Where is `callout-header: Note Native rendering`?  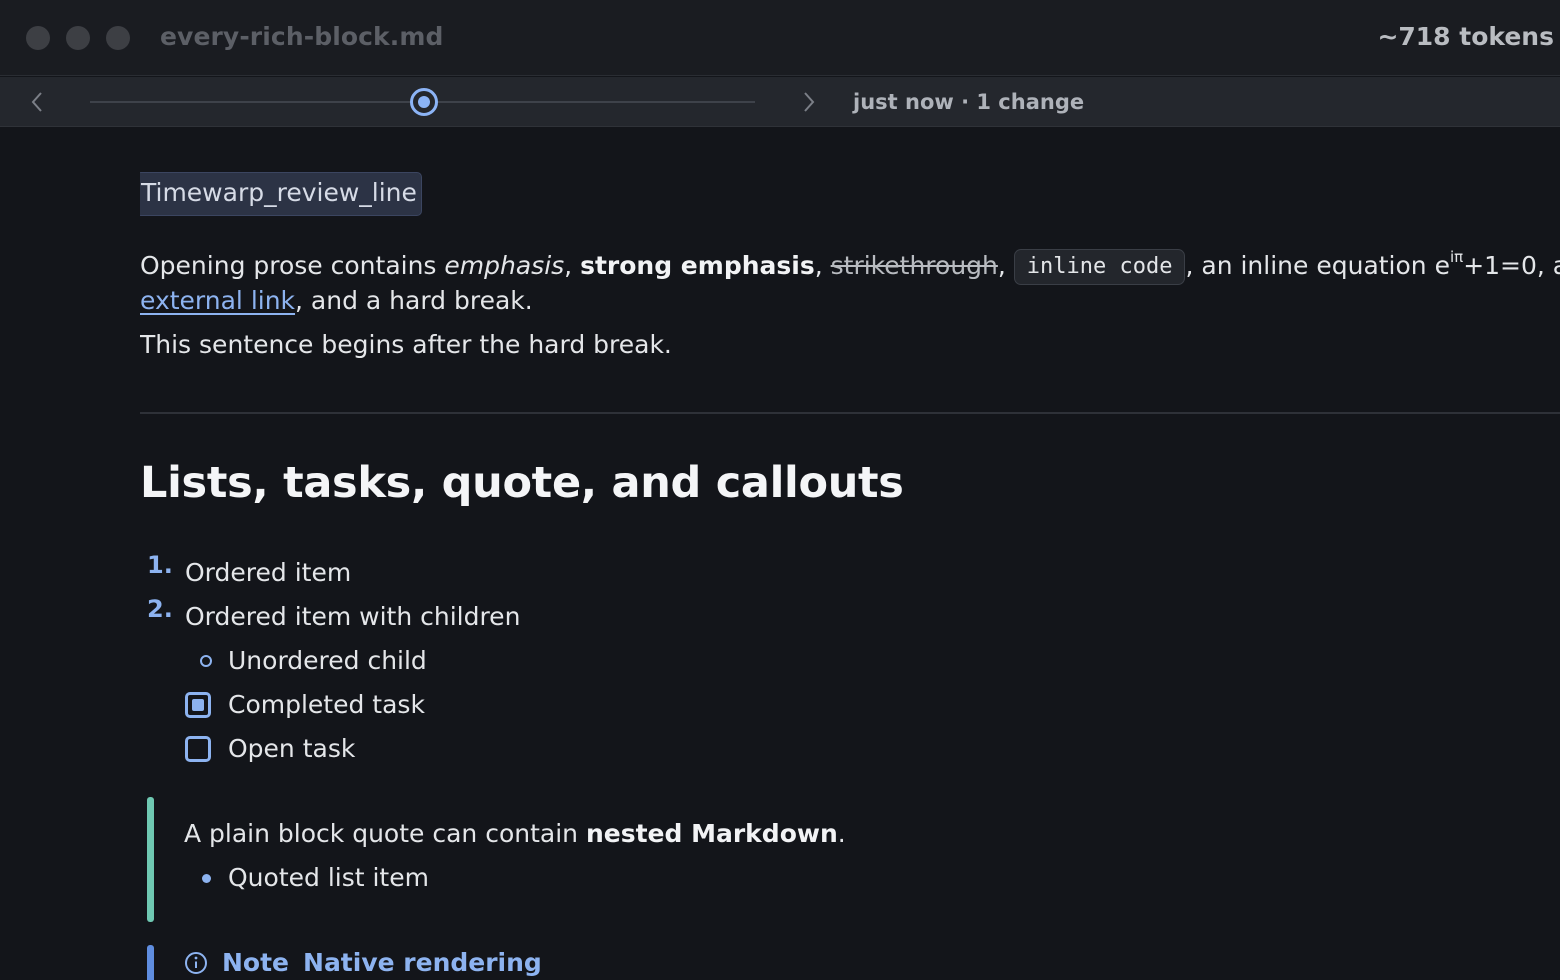
callout-header: Note Native rendering is located at coordinates (363, 960).